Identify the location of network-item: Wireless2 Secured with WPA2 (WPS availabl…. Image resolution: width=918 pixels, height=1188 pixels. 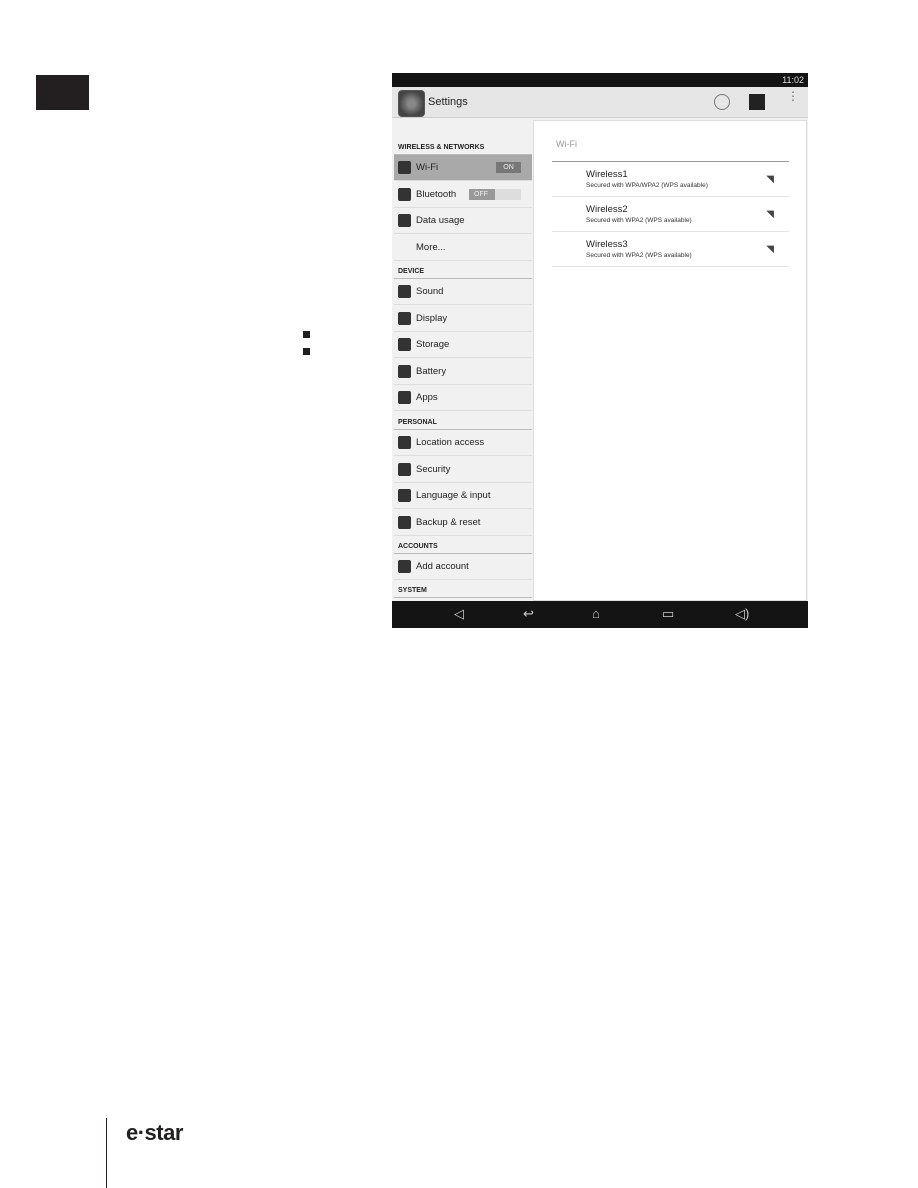
(670, 214).